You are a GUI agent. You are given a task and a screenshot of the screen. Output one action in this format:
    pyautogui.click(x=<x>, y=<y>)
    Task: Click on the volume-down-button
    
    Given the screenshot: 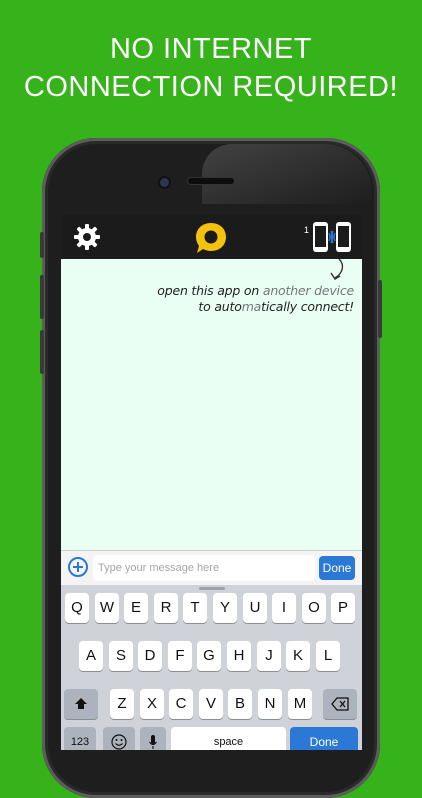 What is the action you would take?
    pyautogui.click(x=42, y=352)
    